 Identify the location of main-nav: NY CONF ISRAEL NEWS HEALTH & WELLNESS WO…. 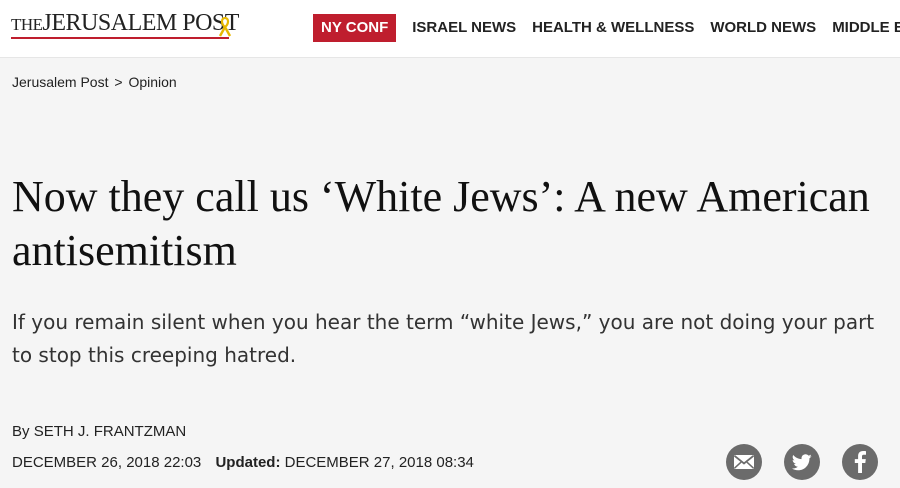
(606, 28).